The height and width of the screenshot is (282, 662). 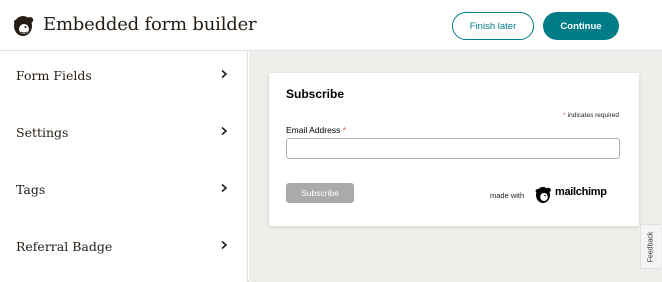 What do you see at coordinates (124, 250) in the screenshot?
I see `sidebar-item-referral-badge: Referral Badge` at bounding box center [124, 250].